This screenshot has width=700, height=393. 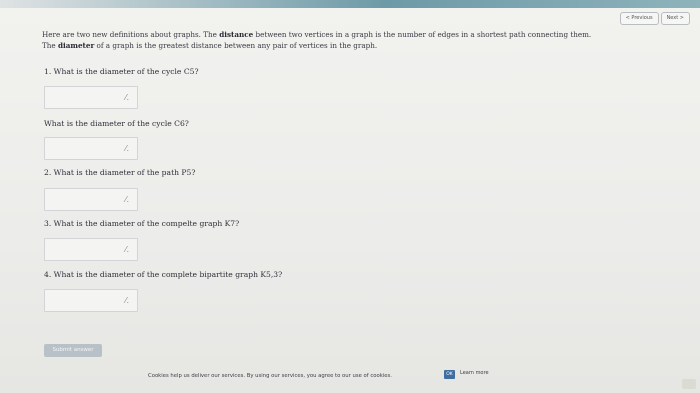 What do you see at coordinates (449, 374) in the screenshot?
I see `cookie-ok-button: OK` at bounding box center [449, 374].